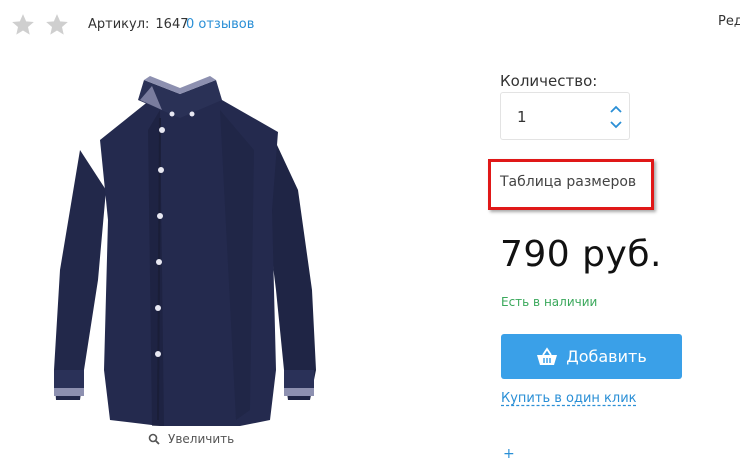 The width and height of the screenshot is (740, 462). I want to click on product-price: 790 руб., so click(581, 254).